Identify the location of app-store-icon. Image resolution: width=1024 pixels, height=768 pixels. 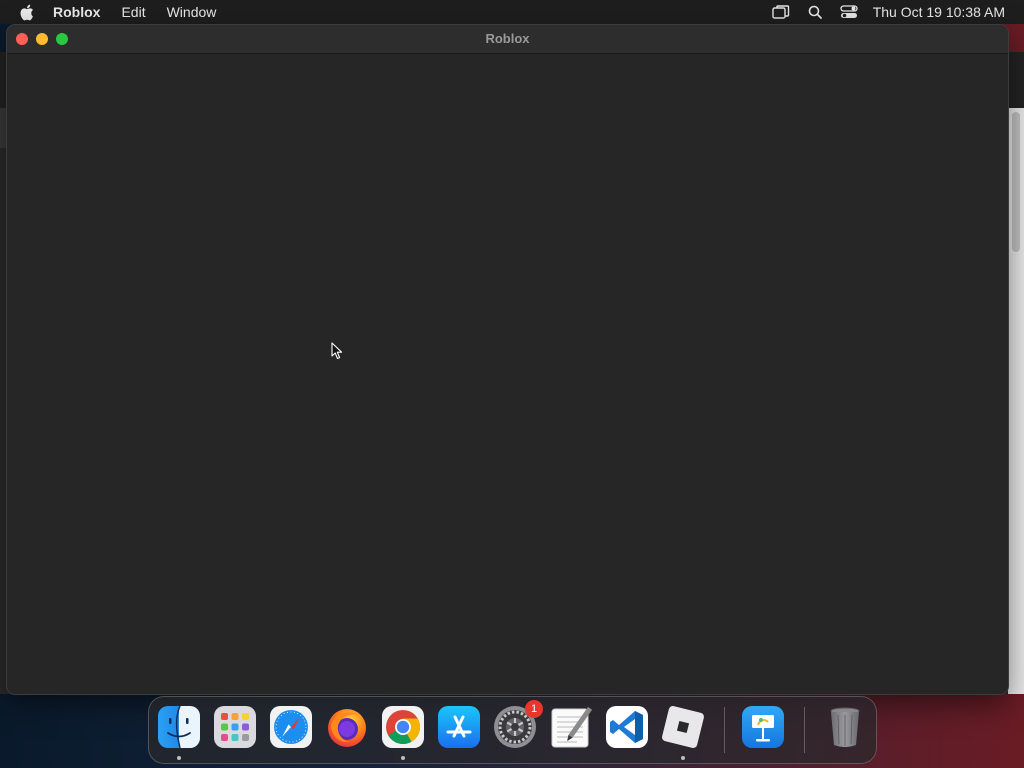
(459, 727).